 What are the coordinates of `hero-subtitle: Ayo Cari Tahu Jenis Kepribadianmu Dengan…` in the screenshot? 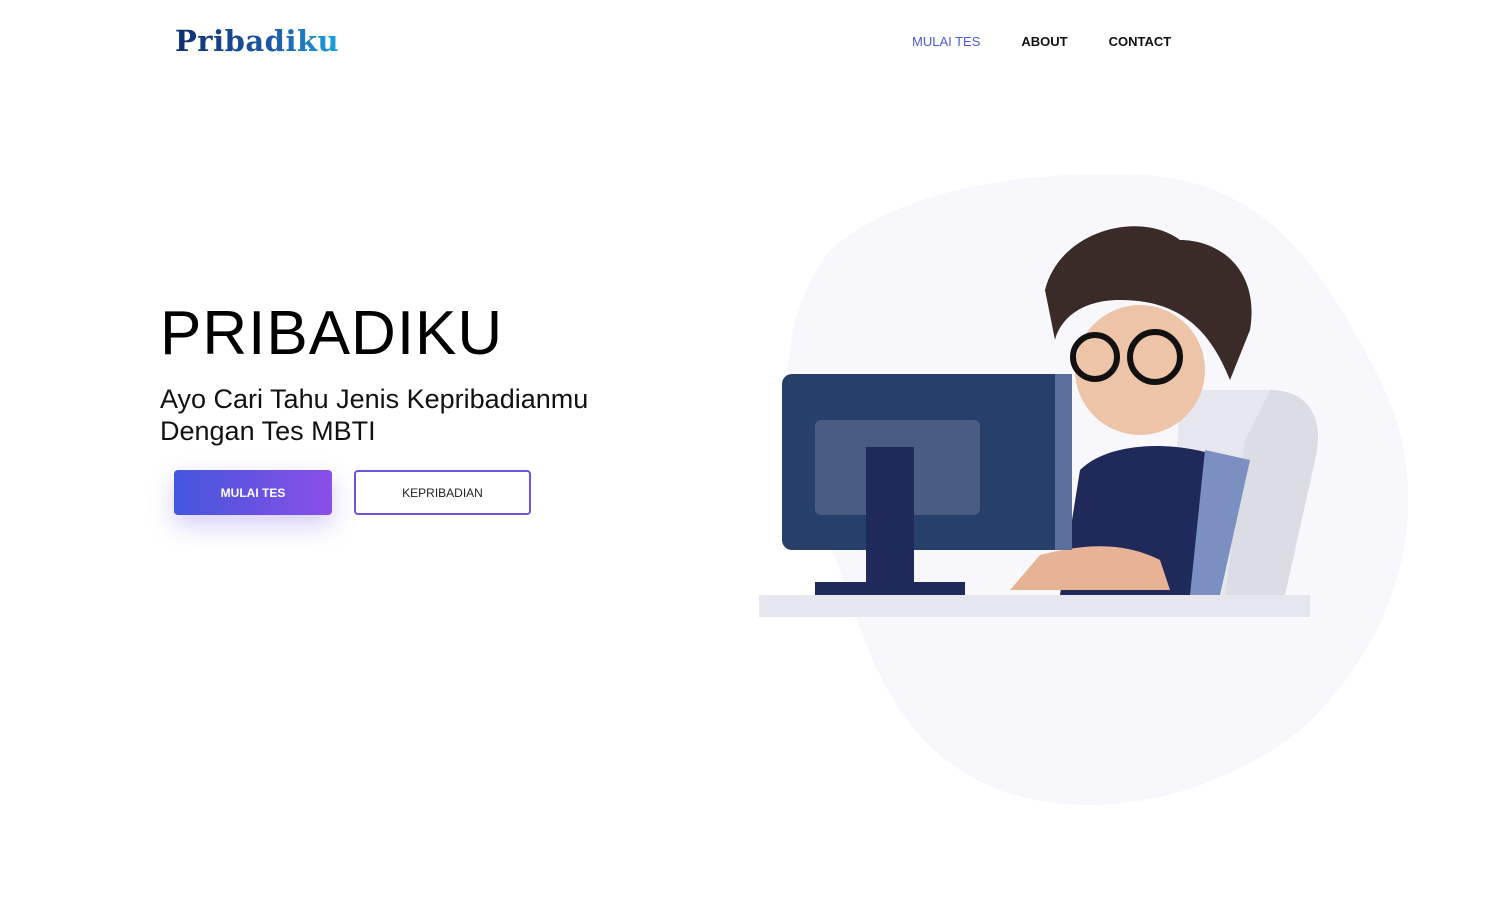 It's located at (374, 415).